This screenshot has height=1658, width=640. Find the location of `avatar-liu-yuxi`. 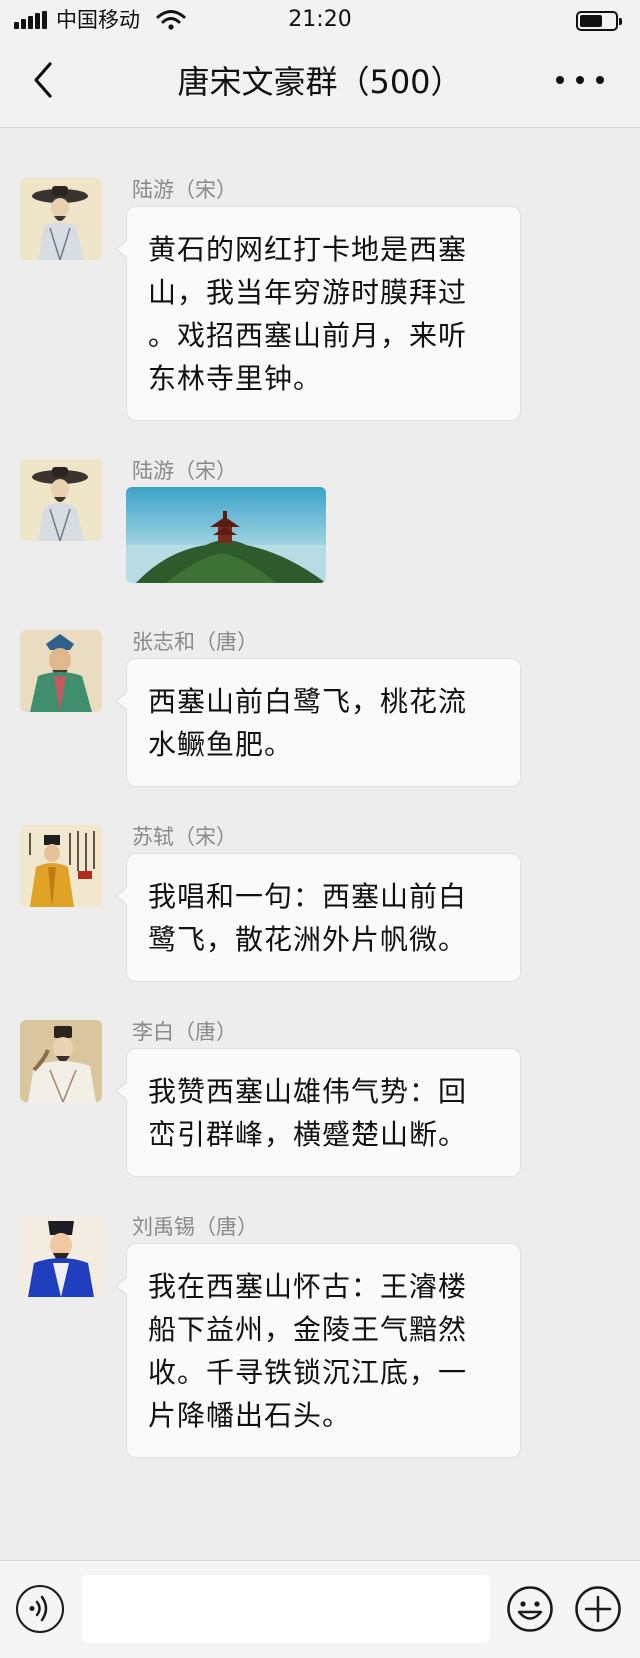

avatar-liu-yuxi is located at coordinates (61, 1256).